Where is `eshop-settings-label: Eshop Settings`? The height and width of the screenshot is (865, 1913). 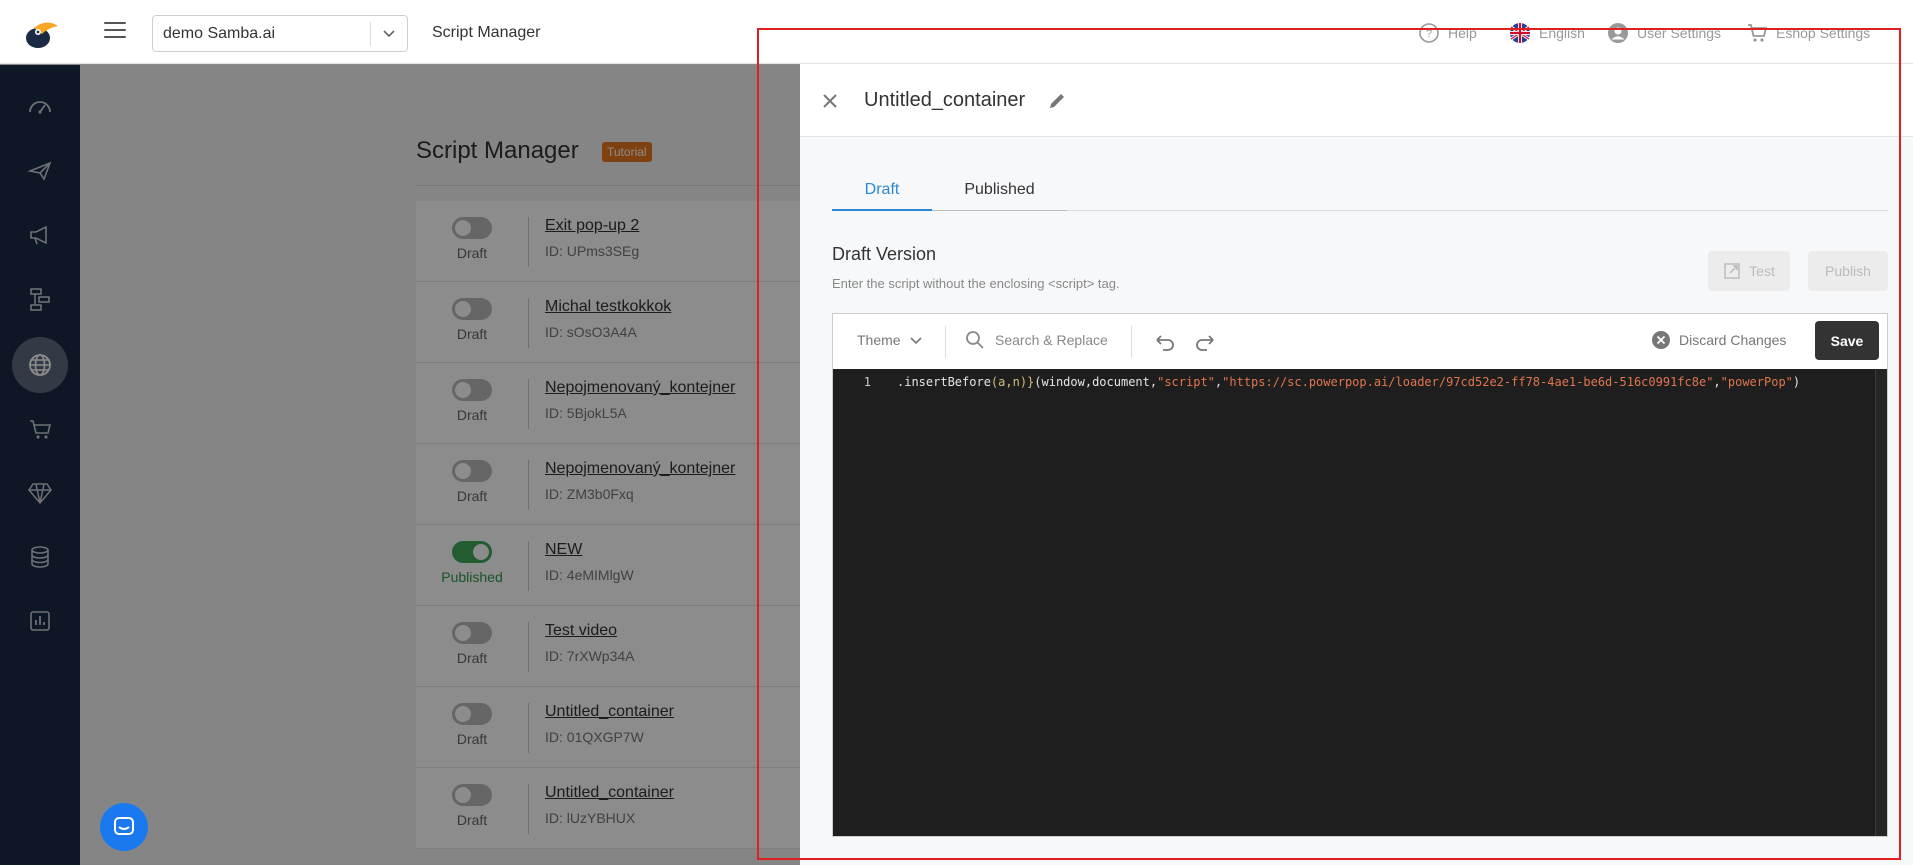
eshop-settings-label: Eshop Settings is located at coordinates (1823, 33).